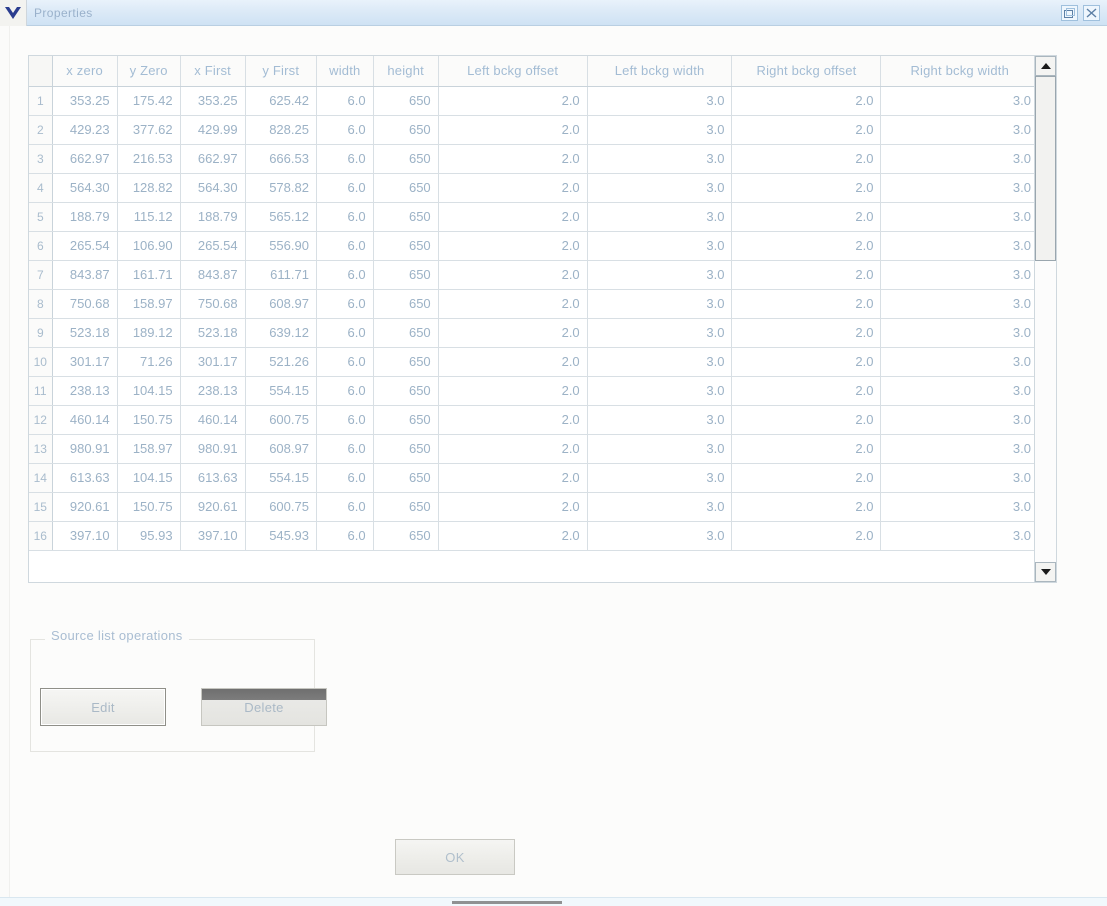 The width and height of the screenshot is (1107, 906). I want to click on row-number-cell: 15, so click(41, 507).